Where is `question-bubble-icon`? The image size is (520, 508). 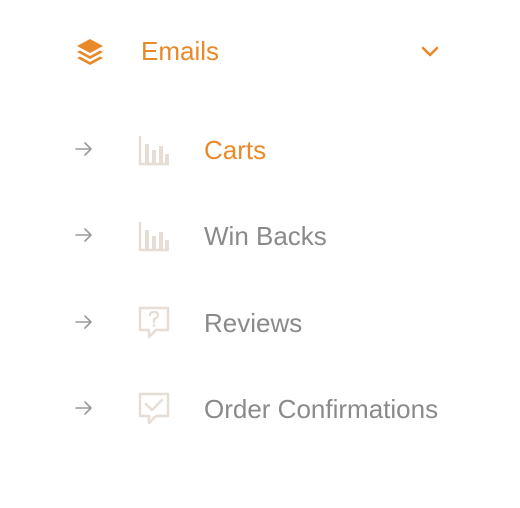 question-bubble-icon is located at coordinates (154, 322).